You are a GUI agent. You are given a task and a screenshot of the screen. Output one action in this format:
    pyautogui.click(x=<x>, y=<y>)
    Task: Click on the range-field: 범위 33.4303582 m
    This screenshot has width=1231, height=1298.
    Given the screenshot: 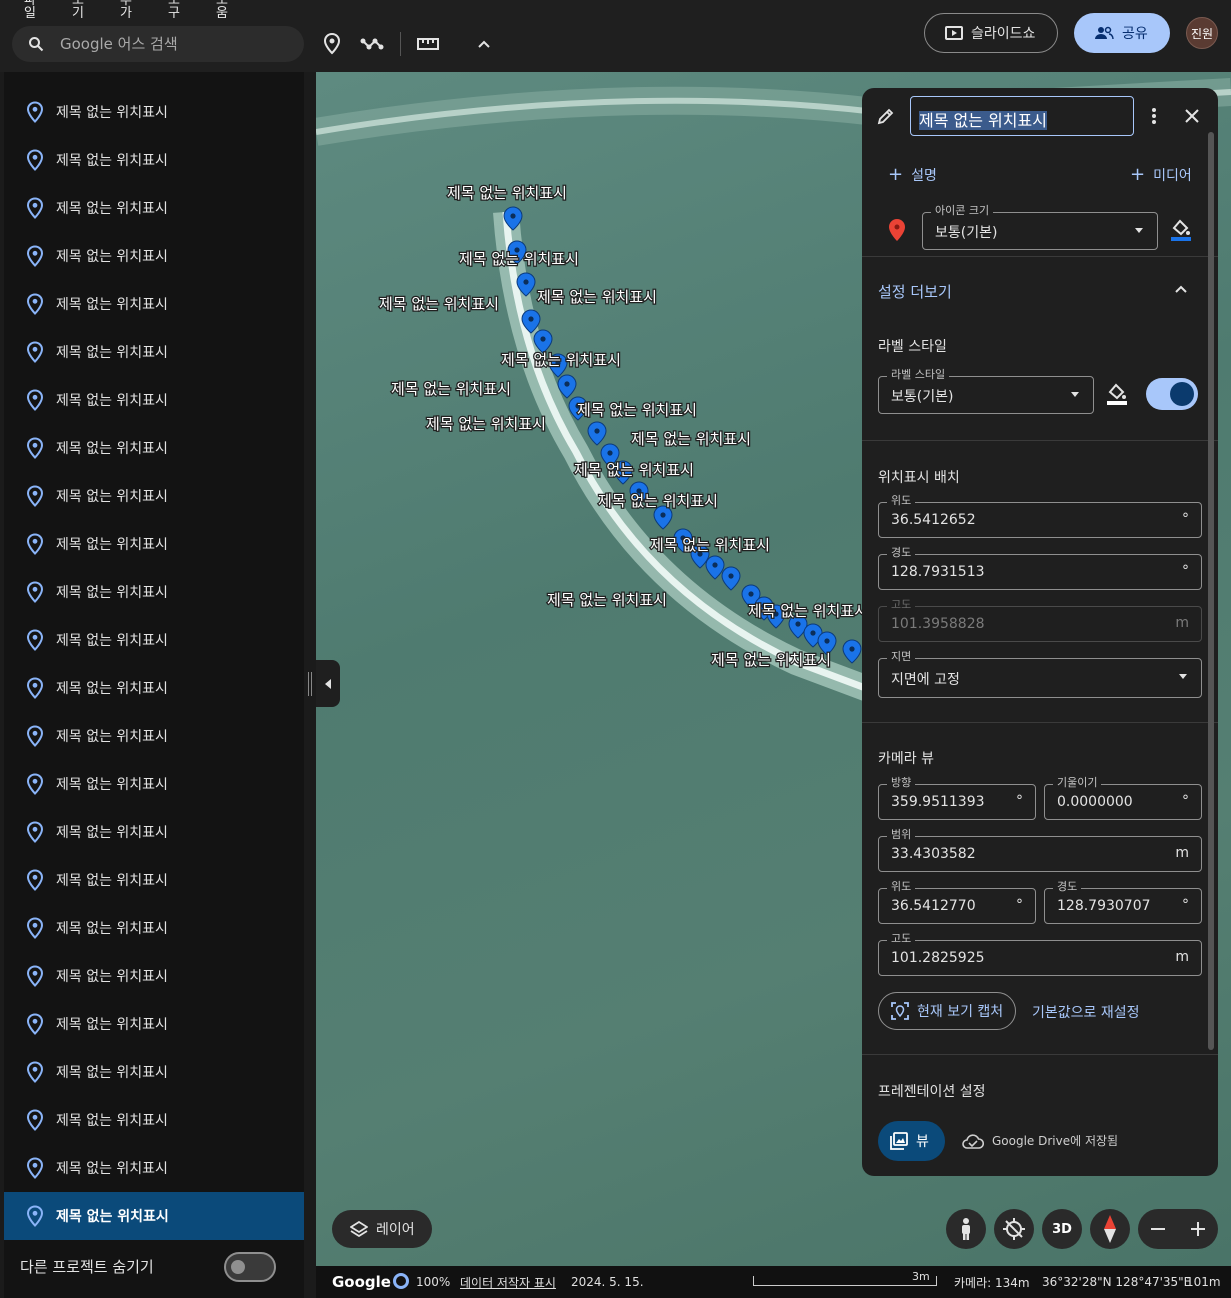 What is the action you would take?
    pyautogui.click(x=1040, y=850)
    